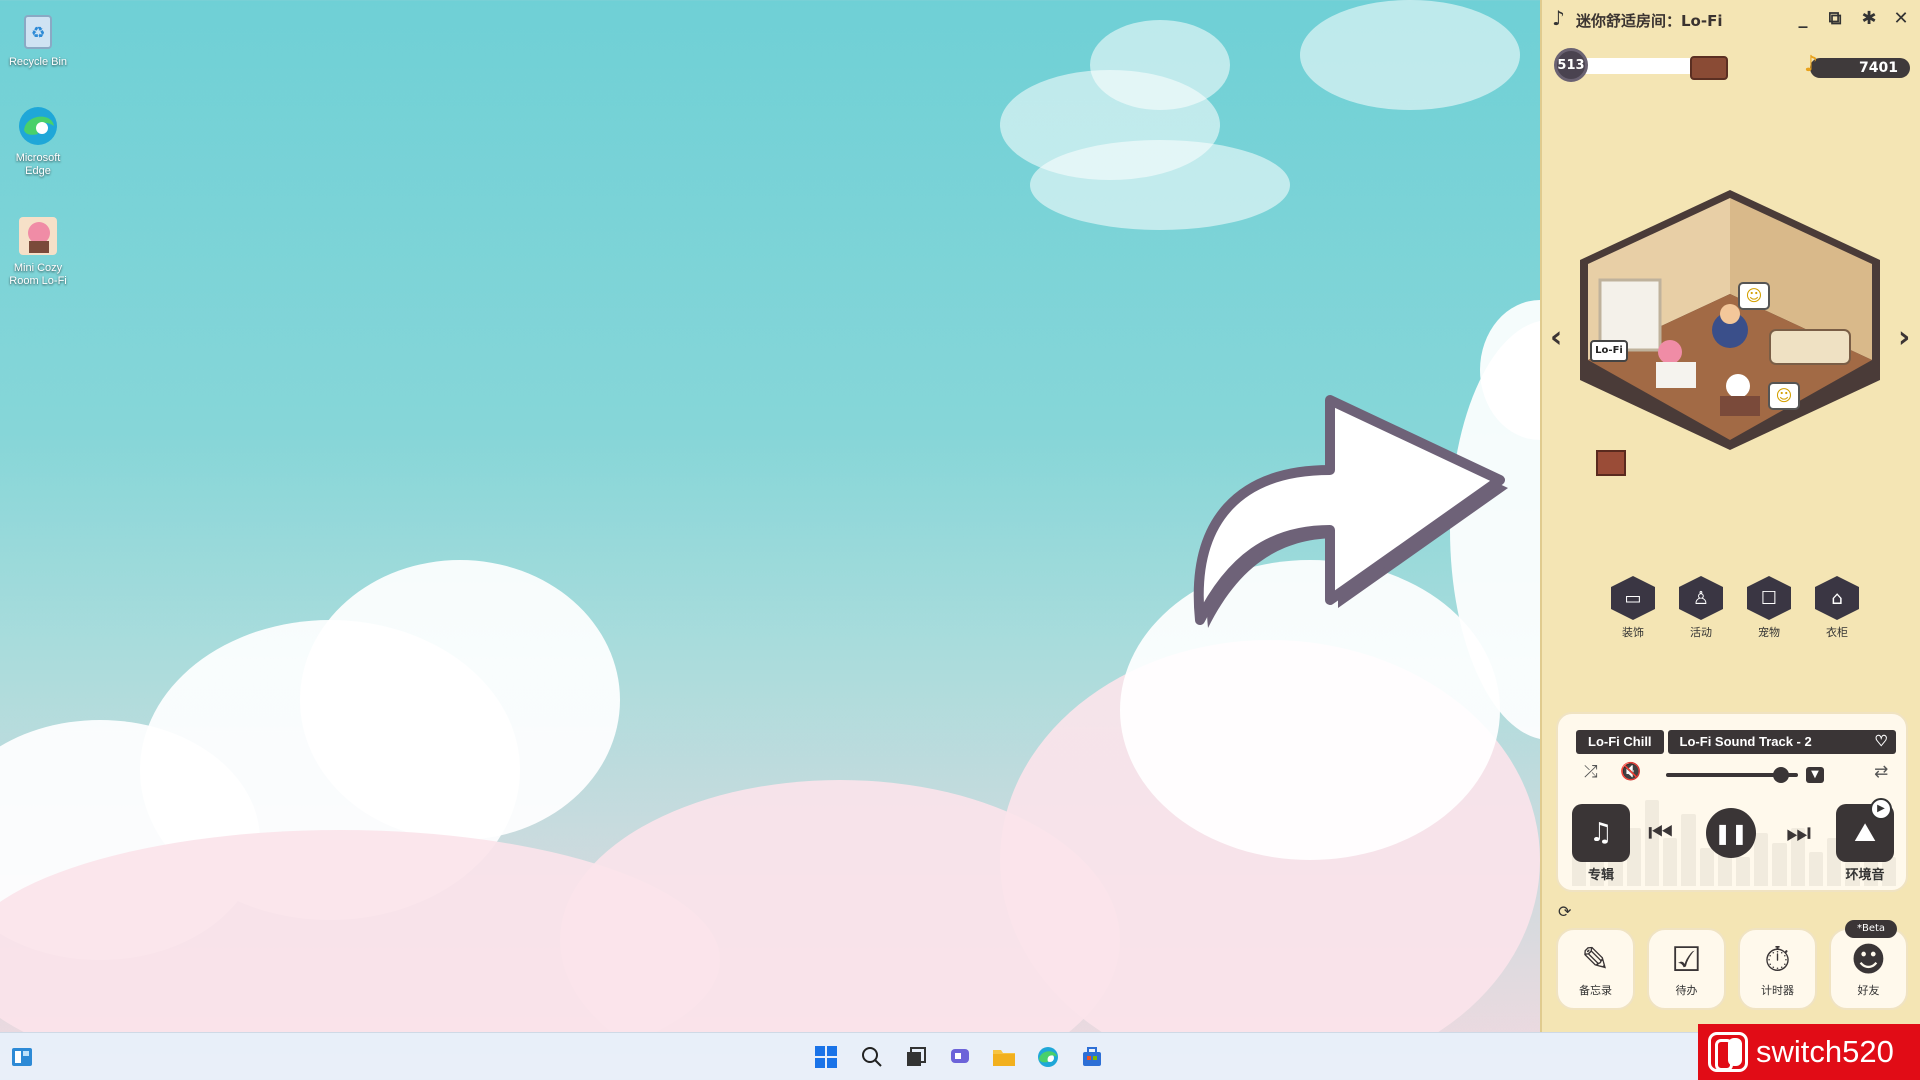  Describe the element at coordinates (38, 164) in the screenshot. I see `desktop-icon-label: Microsoft Edge` at that location.